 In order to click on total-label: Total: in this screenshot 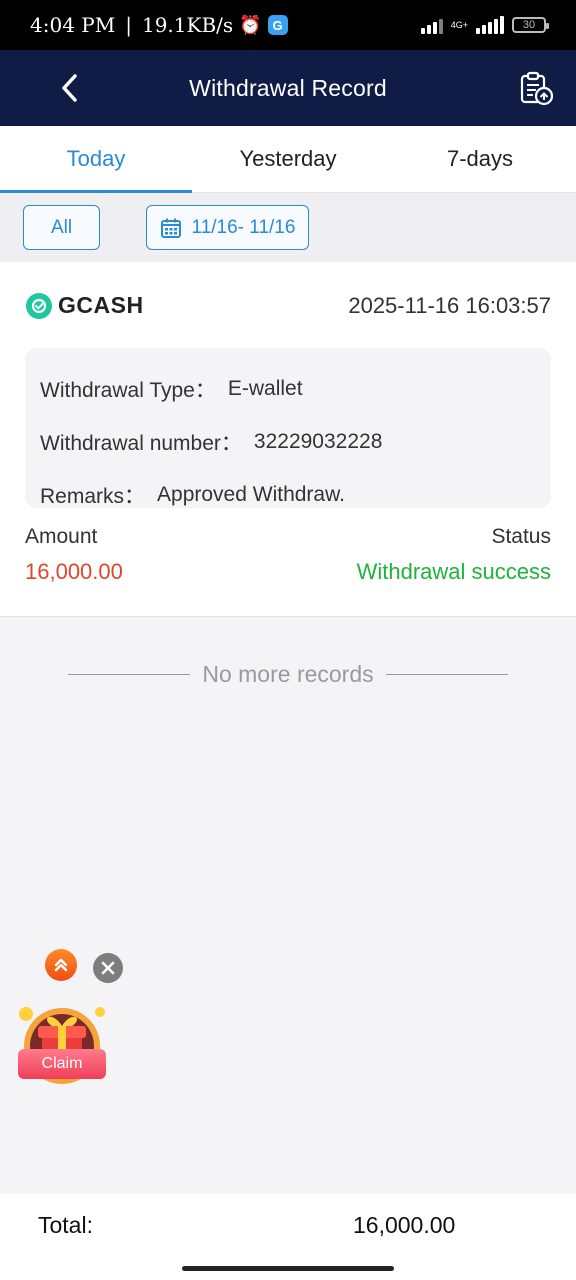, I will do `click(65, 1225)`.